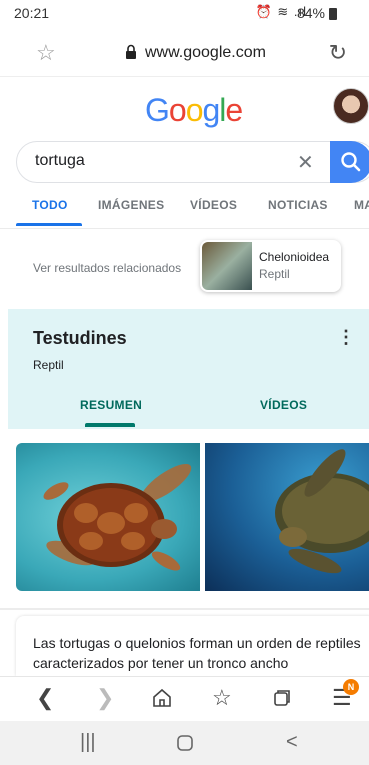 The image size is (369, 765). What do you see at coordinates (46, 53) in the screenshot?
I see `star-icon: ☆` at bounding box center [46, 53].